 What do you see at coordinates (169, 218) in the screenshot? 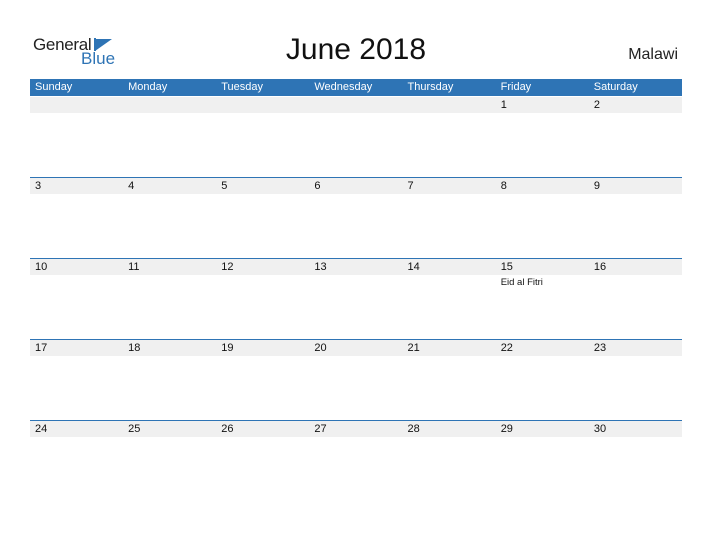
I see `day-cell: 4` at bounding box center [169, 218].